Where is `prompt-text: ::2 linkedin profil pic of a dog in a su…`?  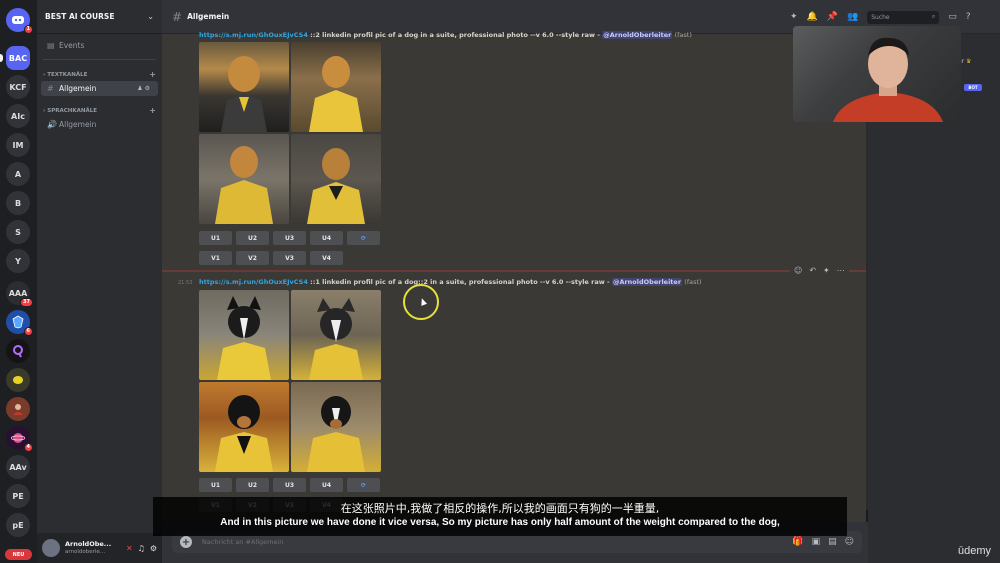 prompt-text: ::2 linkedin profil pic of a dog in a su… is located at coordinates (455, 35).